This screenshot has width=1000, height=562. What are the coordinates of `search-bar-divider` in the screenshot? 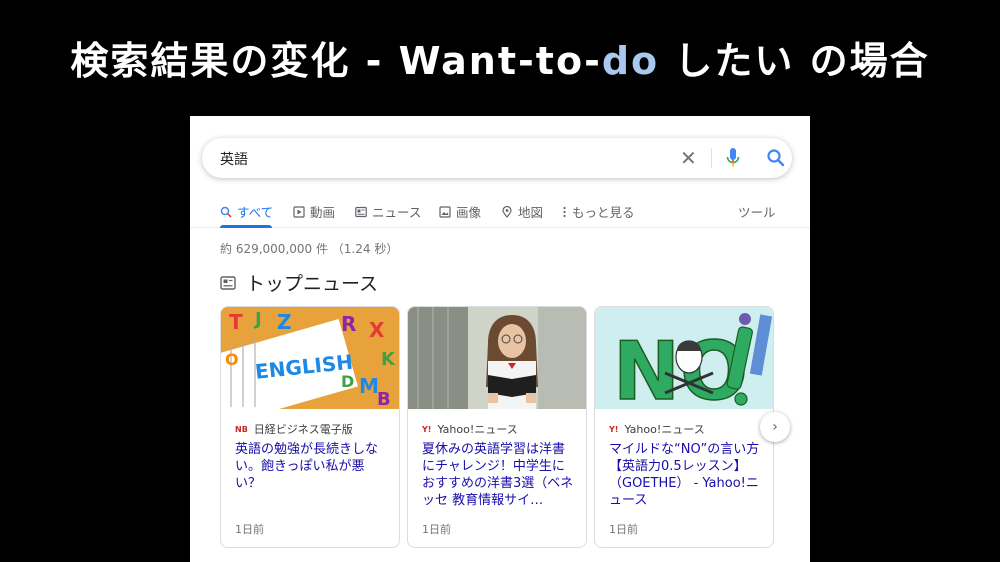 It's located at (711, 158).